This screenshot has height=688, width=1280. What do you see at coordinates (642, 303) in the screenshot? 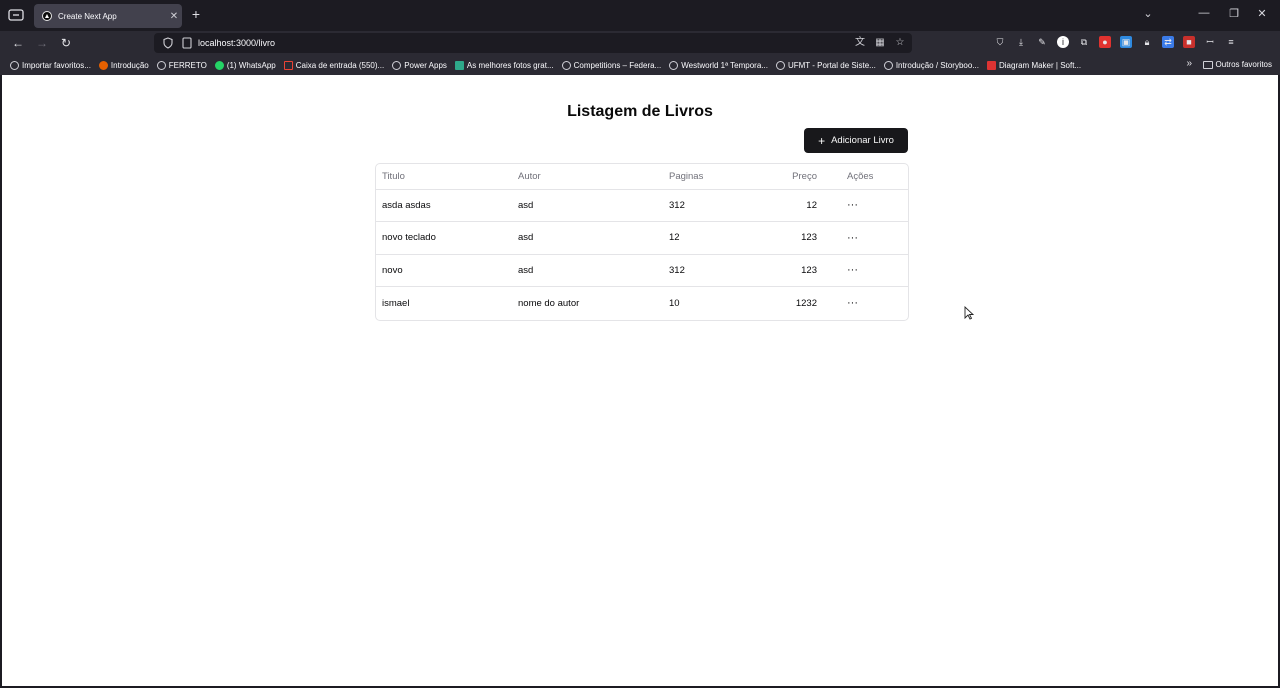
I see `table-row: ismael nome do autor 10 1232 ···` at bounding box center [642, 303].